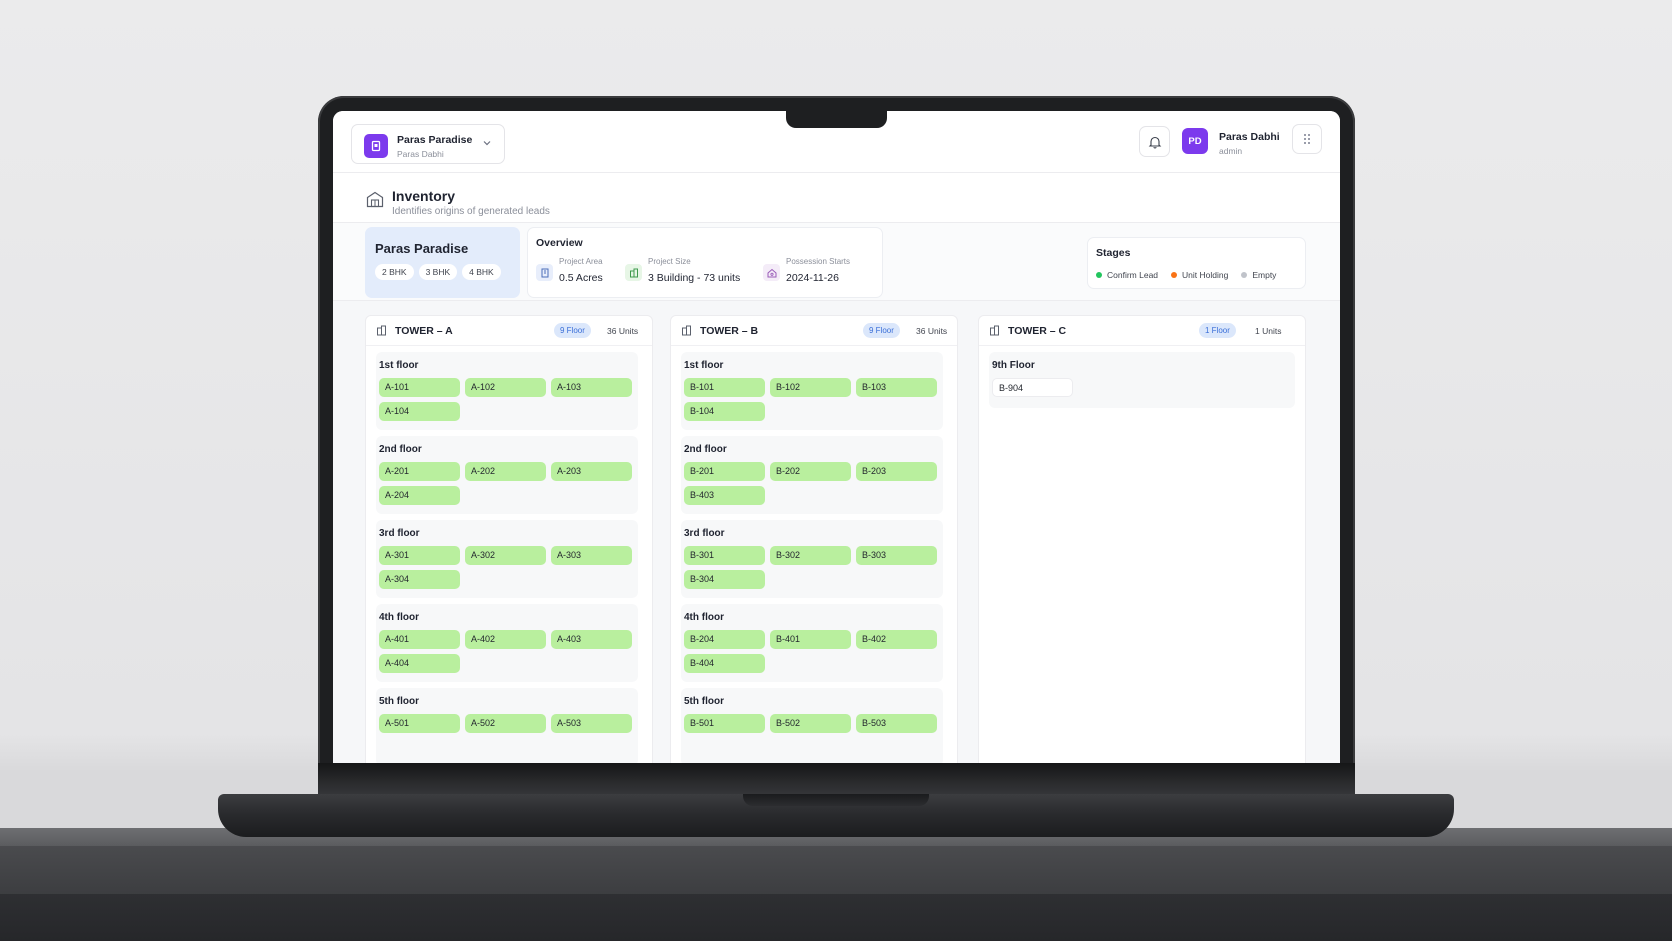 Image resolution: width=1672 pixels, height=941 pixels. Describe the element at coordinates (724, 495) in the screenshot. I see `unit-chip: B-403` at that location.